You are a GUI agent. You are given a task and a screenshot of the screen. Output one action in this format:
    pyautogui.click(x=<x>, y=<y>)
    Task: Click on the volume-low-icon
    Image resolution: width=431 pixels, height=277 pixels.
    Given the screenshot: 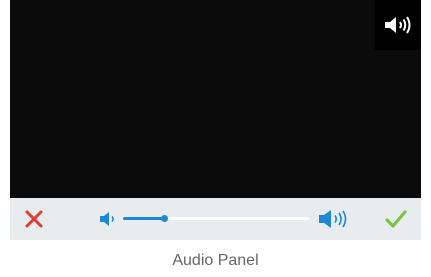 What is the action you would take?
    pyautogui.click(x=107, y=219)
    